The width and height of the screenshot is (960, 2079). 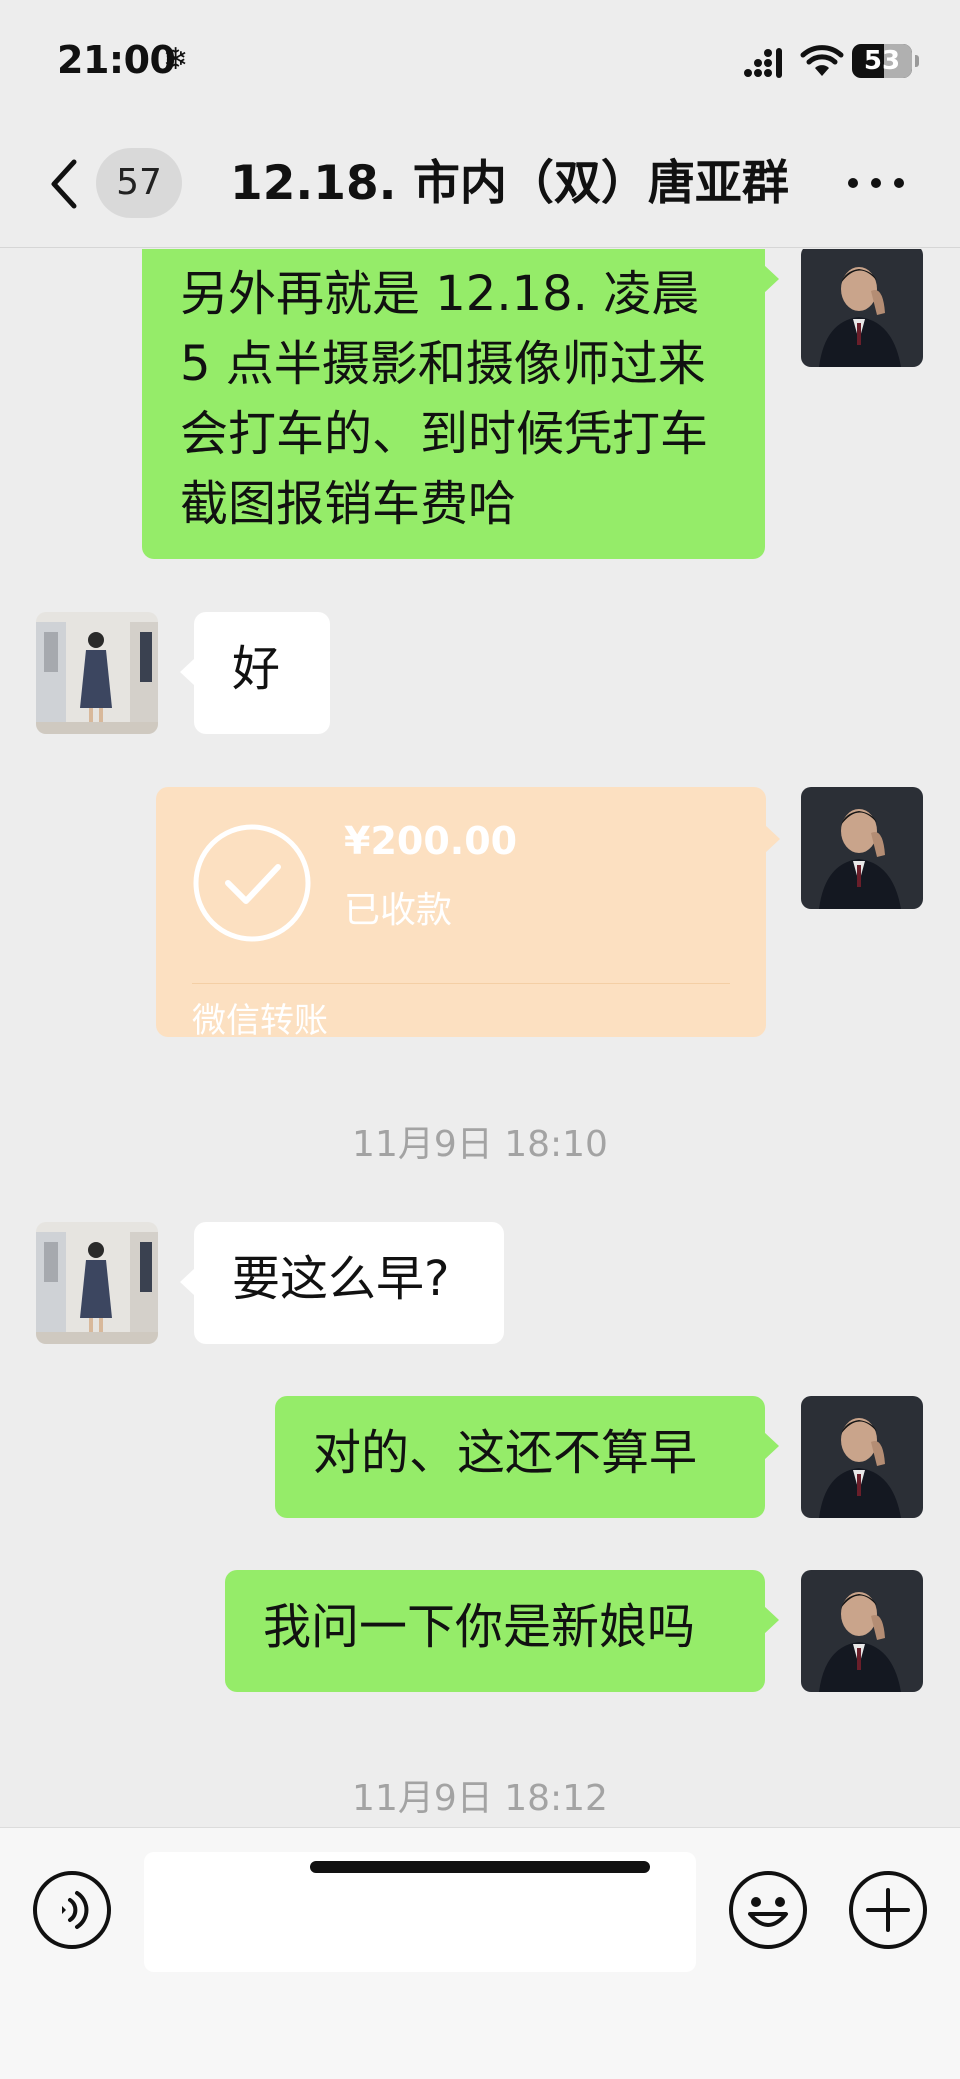 I want to click on plus-icon, so click(x=888, y=1910).